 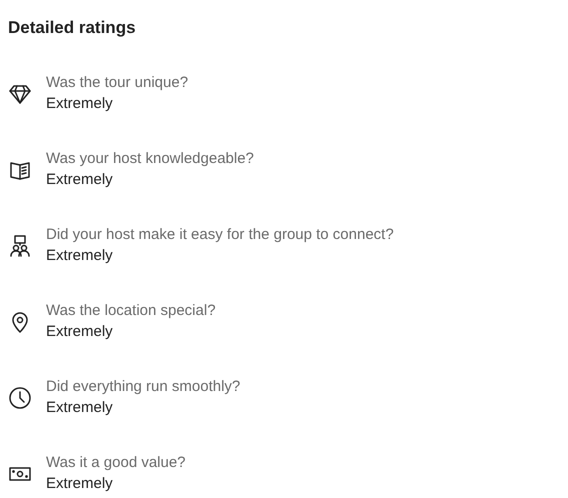 I want to click on people-icon, so click(x=20, y=246).